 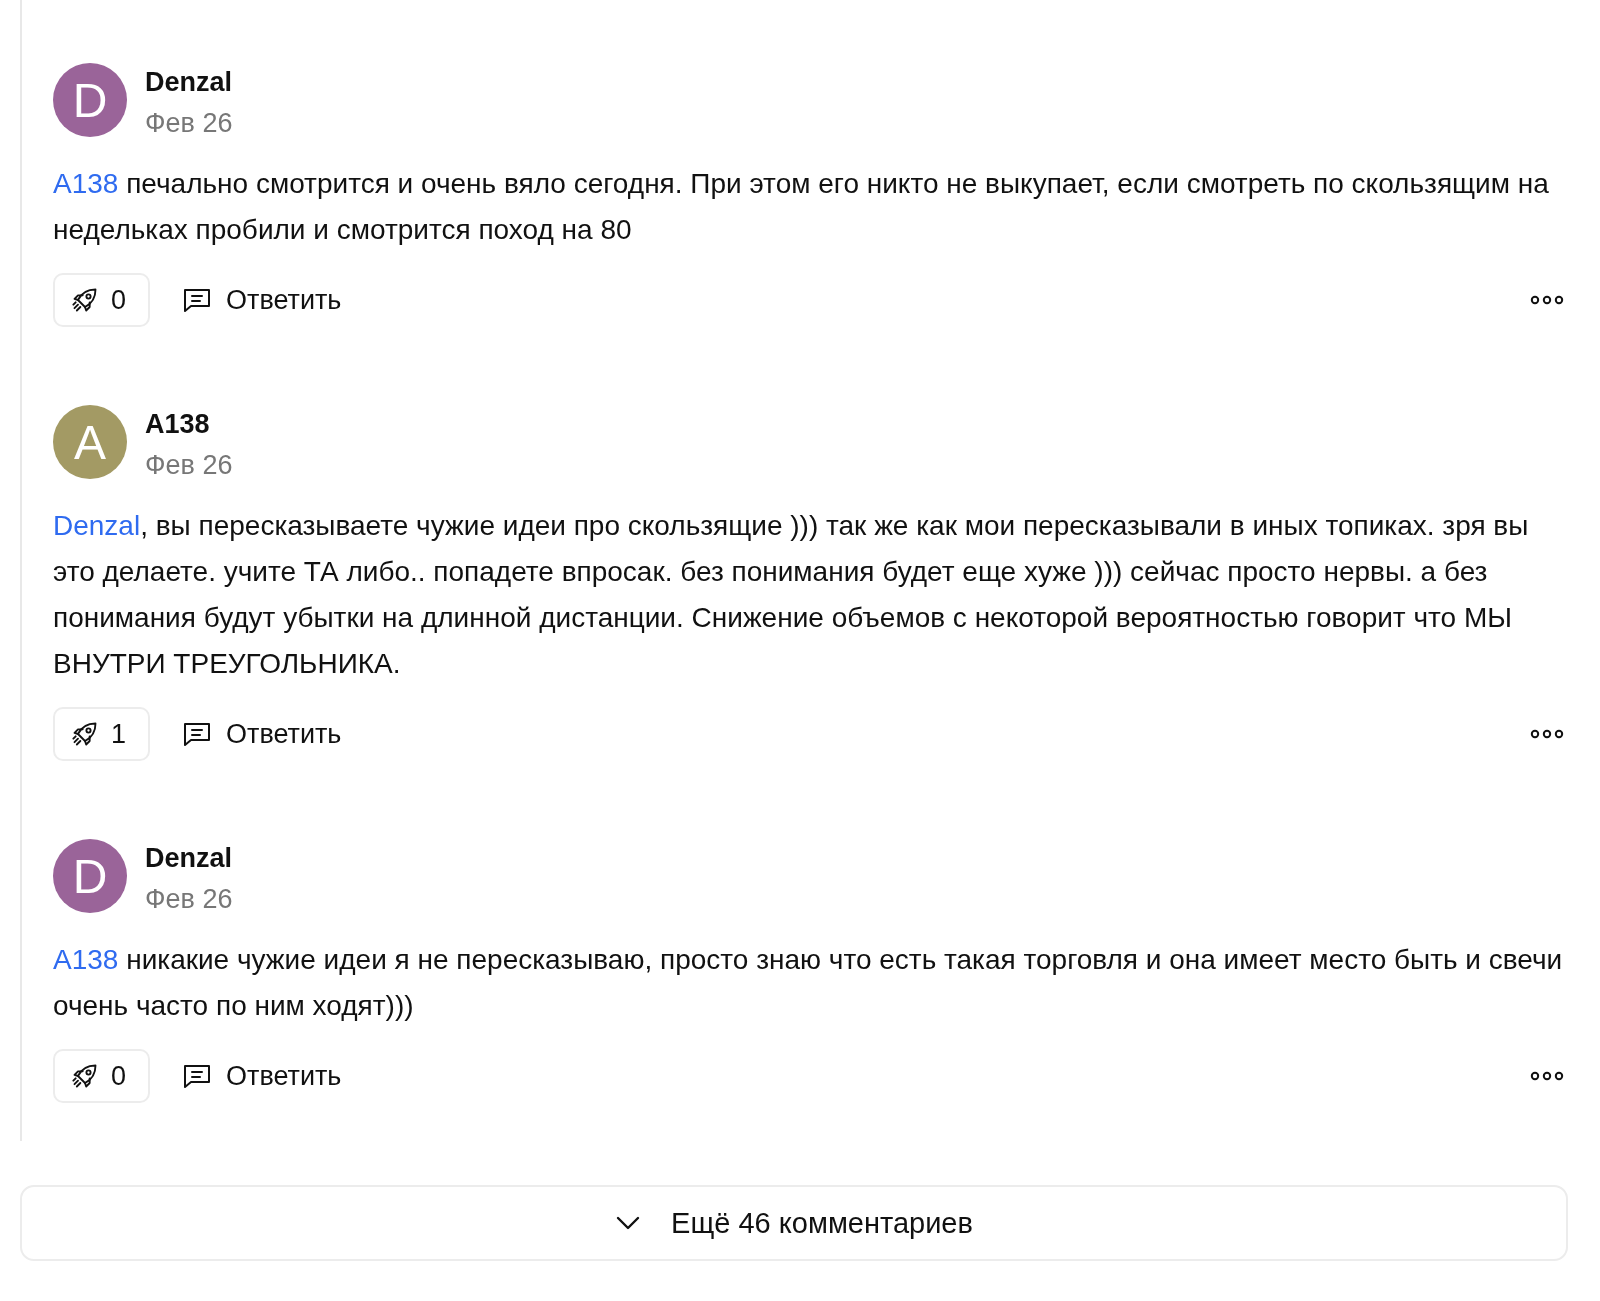 What do you see at coordinates (791, 595) in the screenshot?
I see `comment-text: Denzal, вы пересказываете чужие идеи про скользящие ))) так же как мои пересказывали в иных топиках. зря вы это делаете. учите ТА либо.. попадете впросак. без понимания будет еще хуже ))) сейчас просто нервы. а без понимания будут убытки на длинной дистанции. Снижение объемов с некоторой вероятностью говорит что МЫ ВНУТРИ ТРЕУГОЛЬНИКА.` at bounding box center [791, 595].